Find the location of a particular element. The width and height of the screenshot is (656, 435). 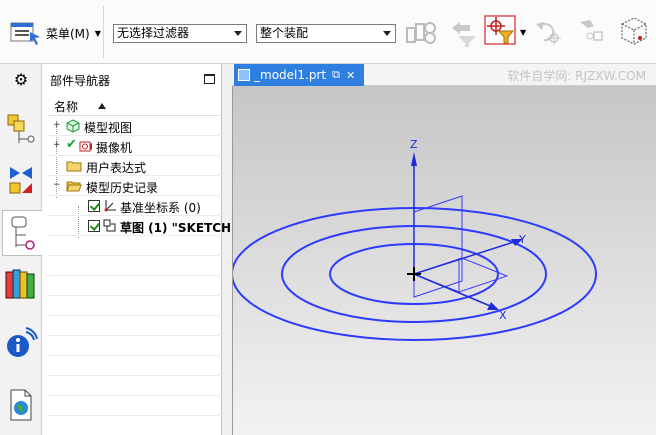

snap-point-filter-icon is located at coordinates (501, 31).